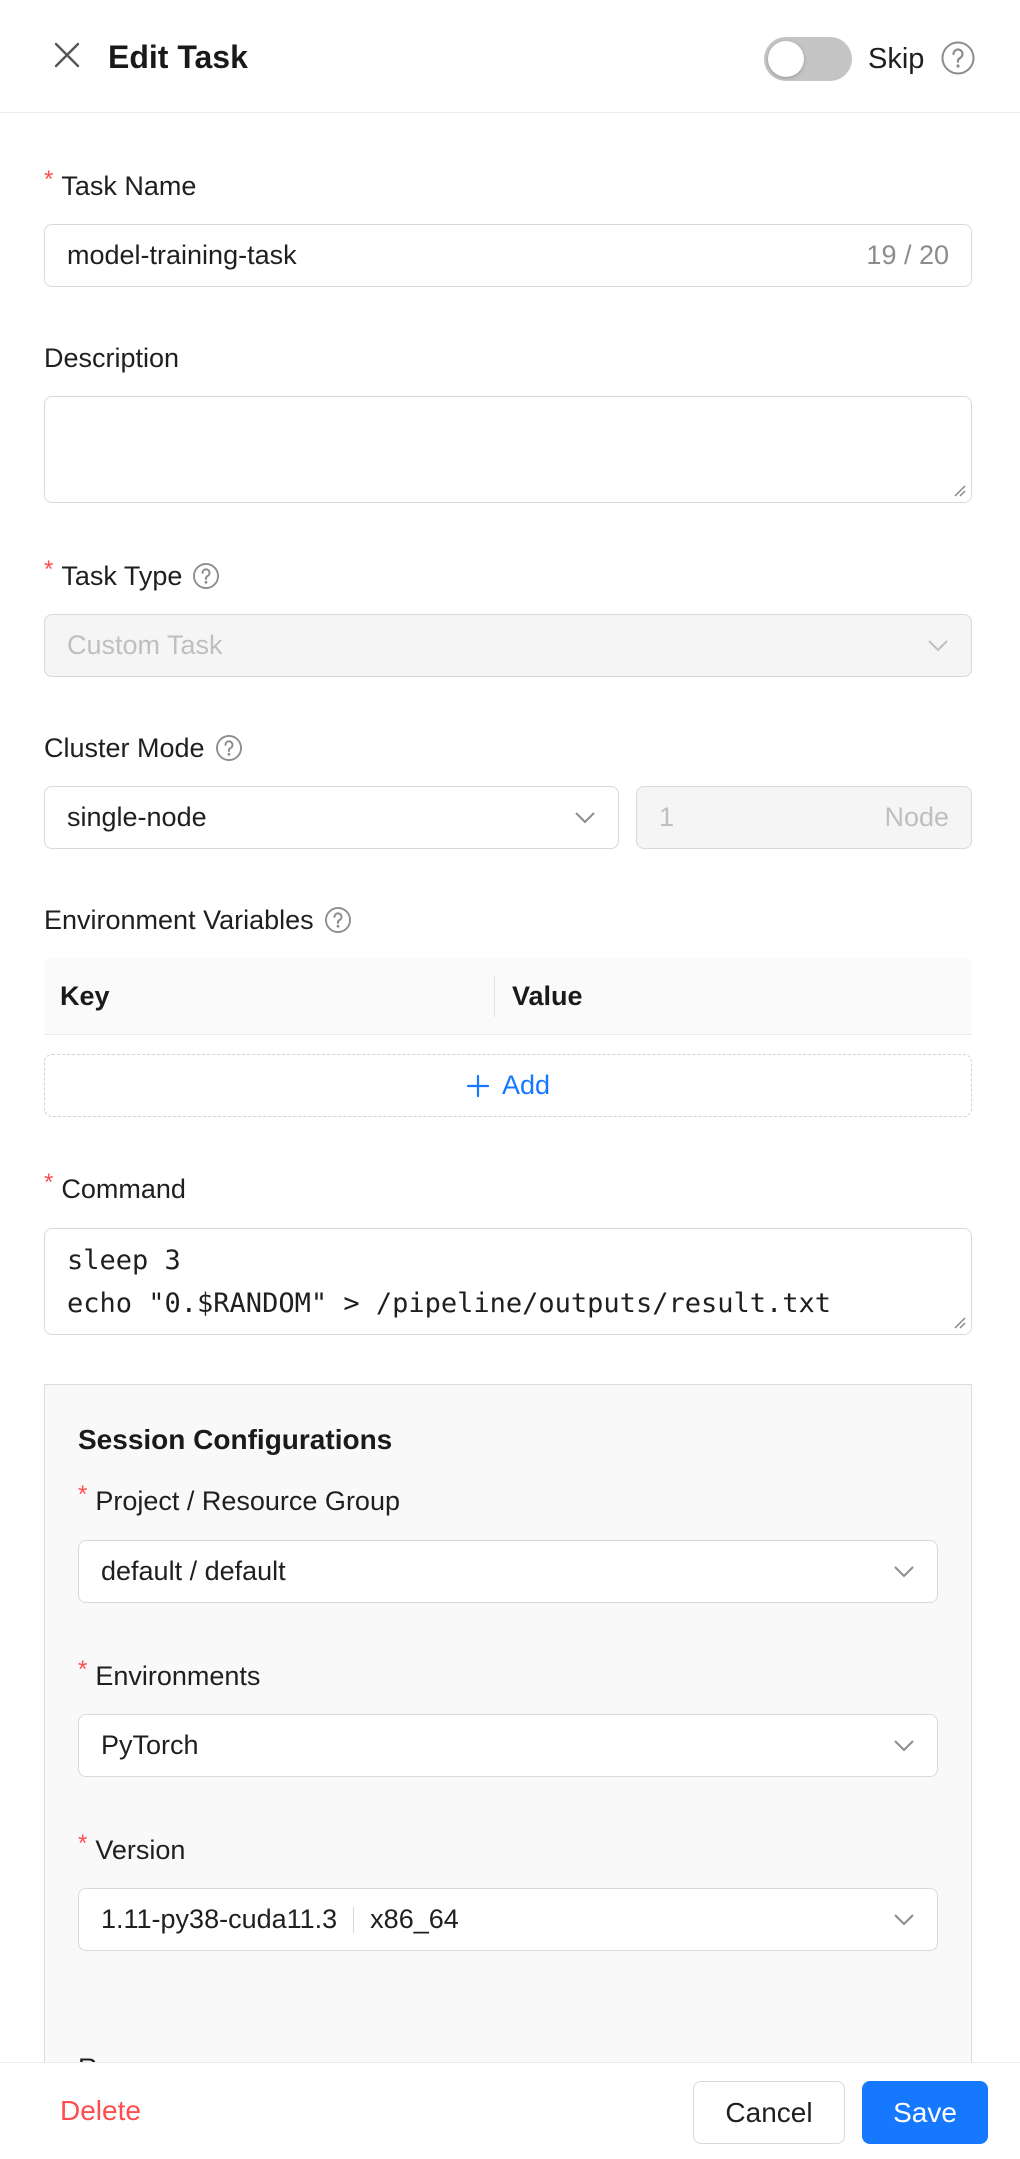 Image resolution: width=1020 pixels, height=2159 pixels. I want to click on description-label: Description, so click(111, 358).